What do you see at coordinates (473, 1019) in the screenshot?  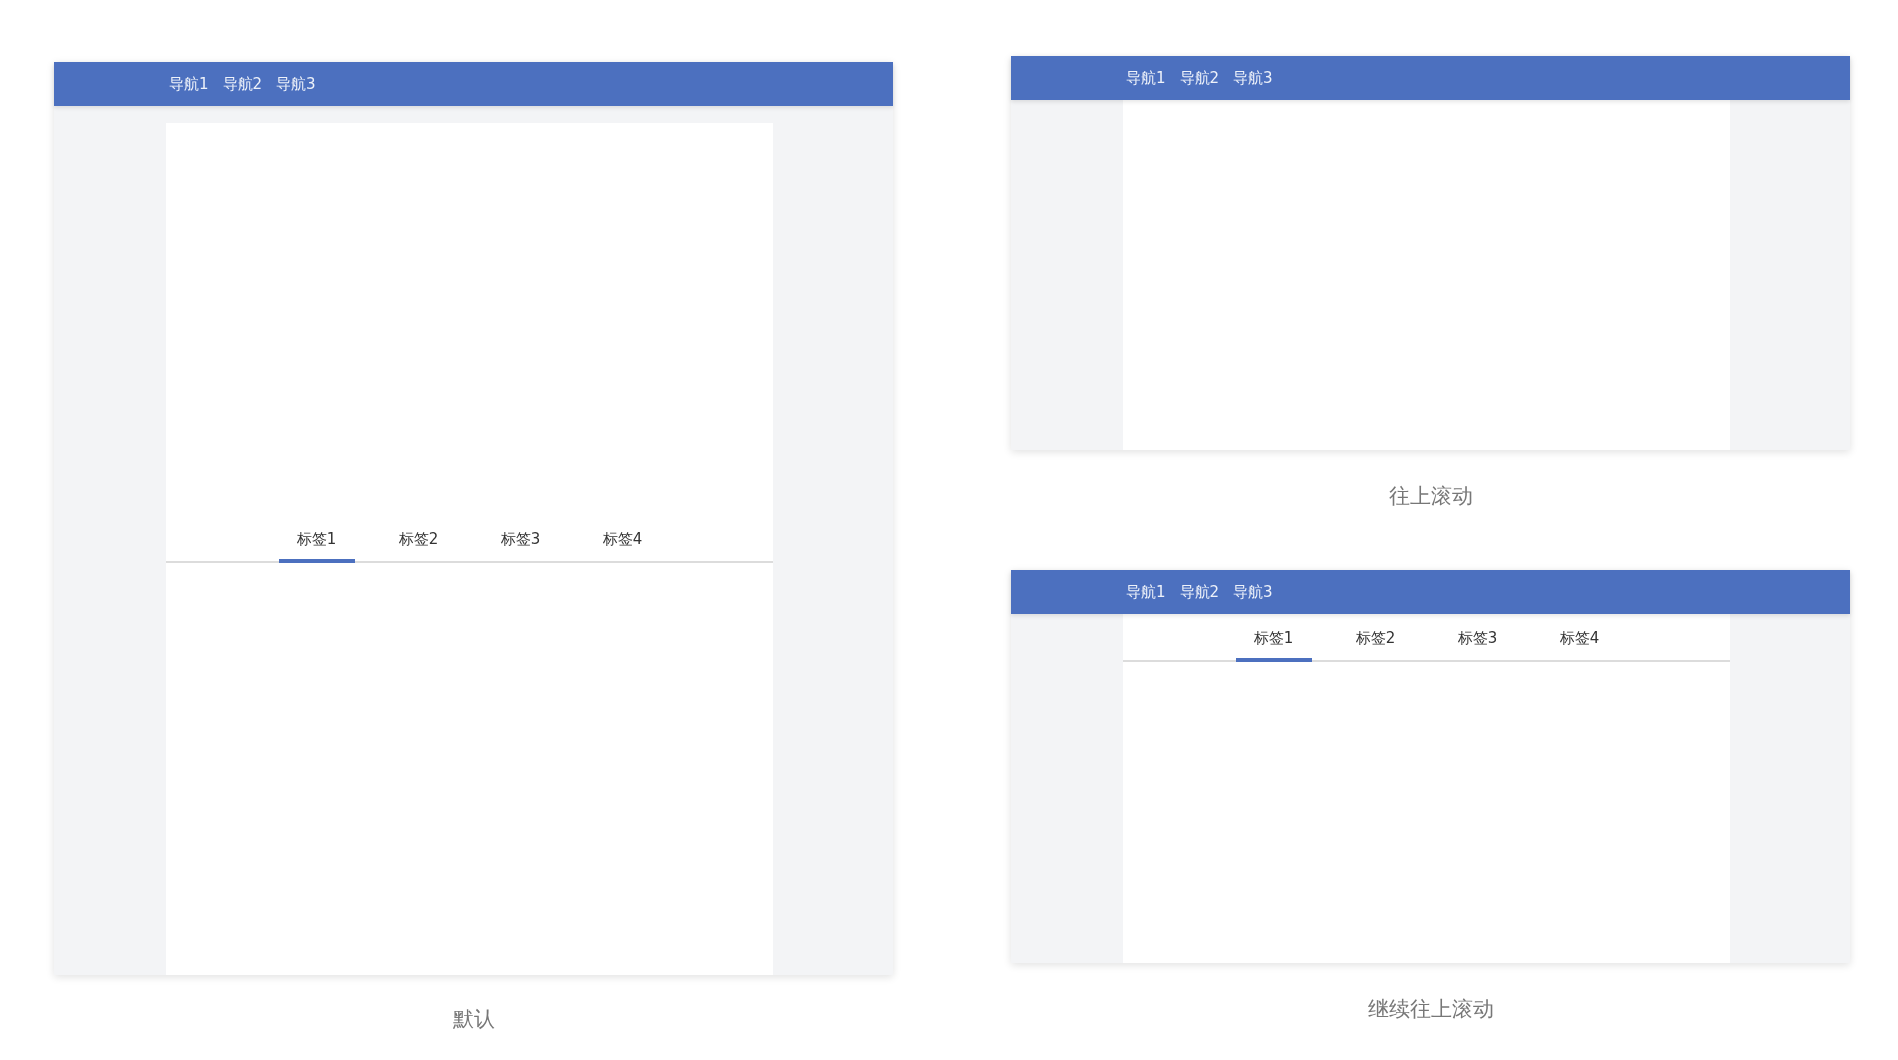 I see `caption: 默认` at bounding box center [473, 1019].